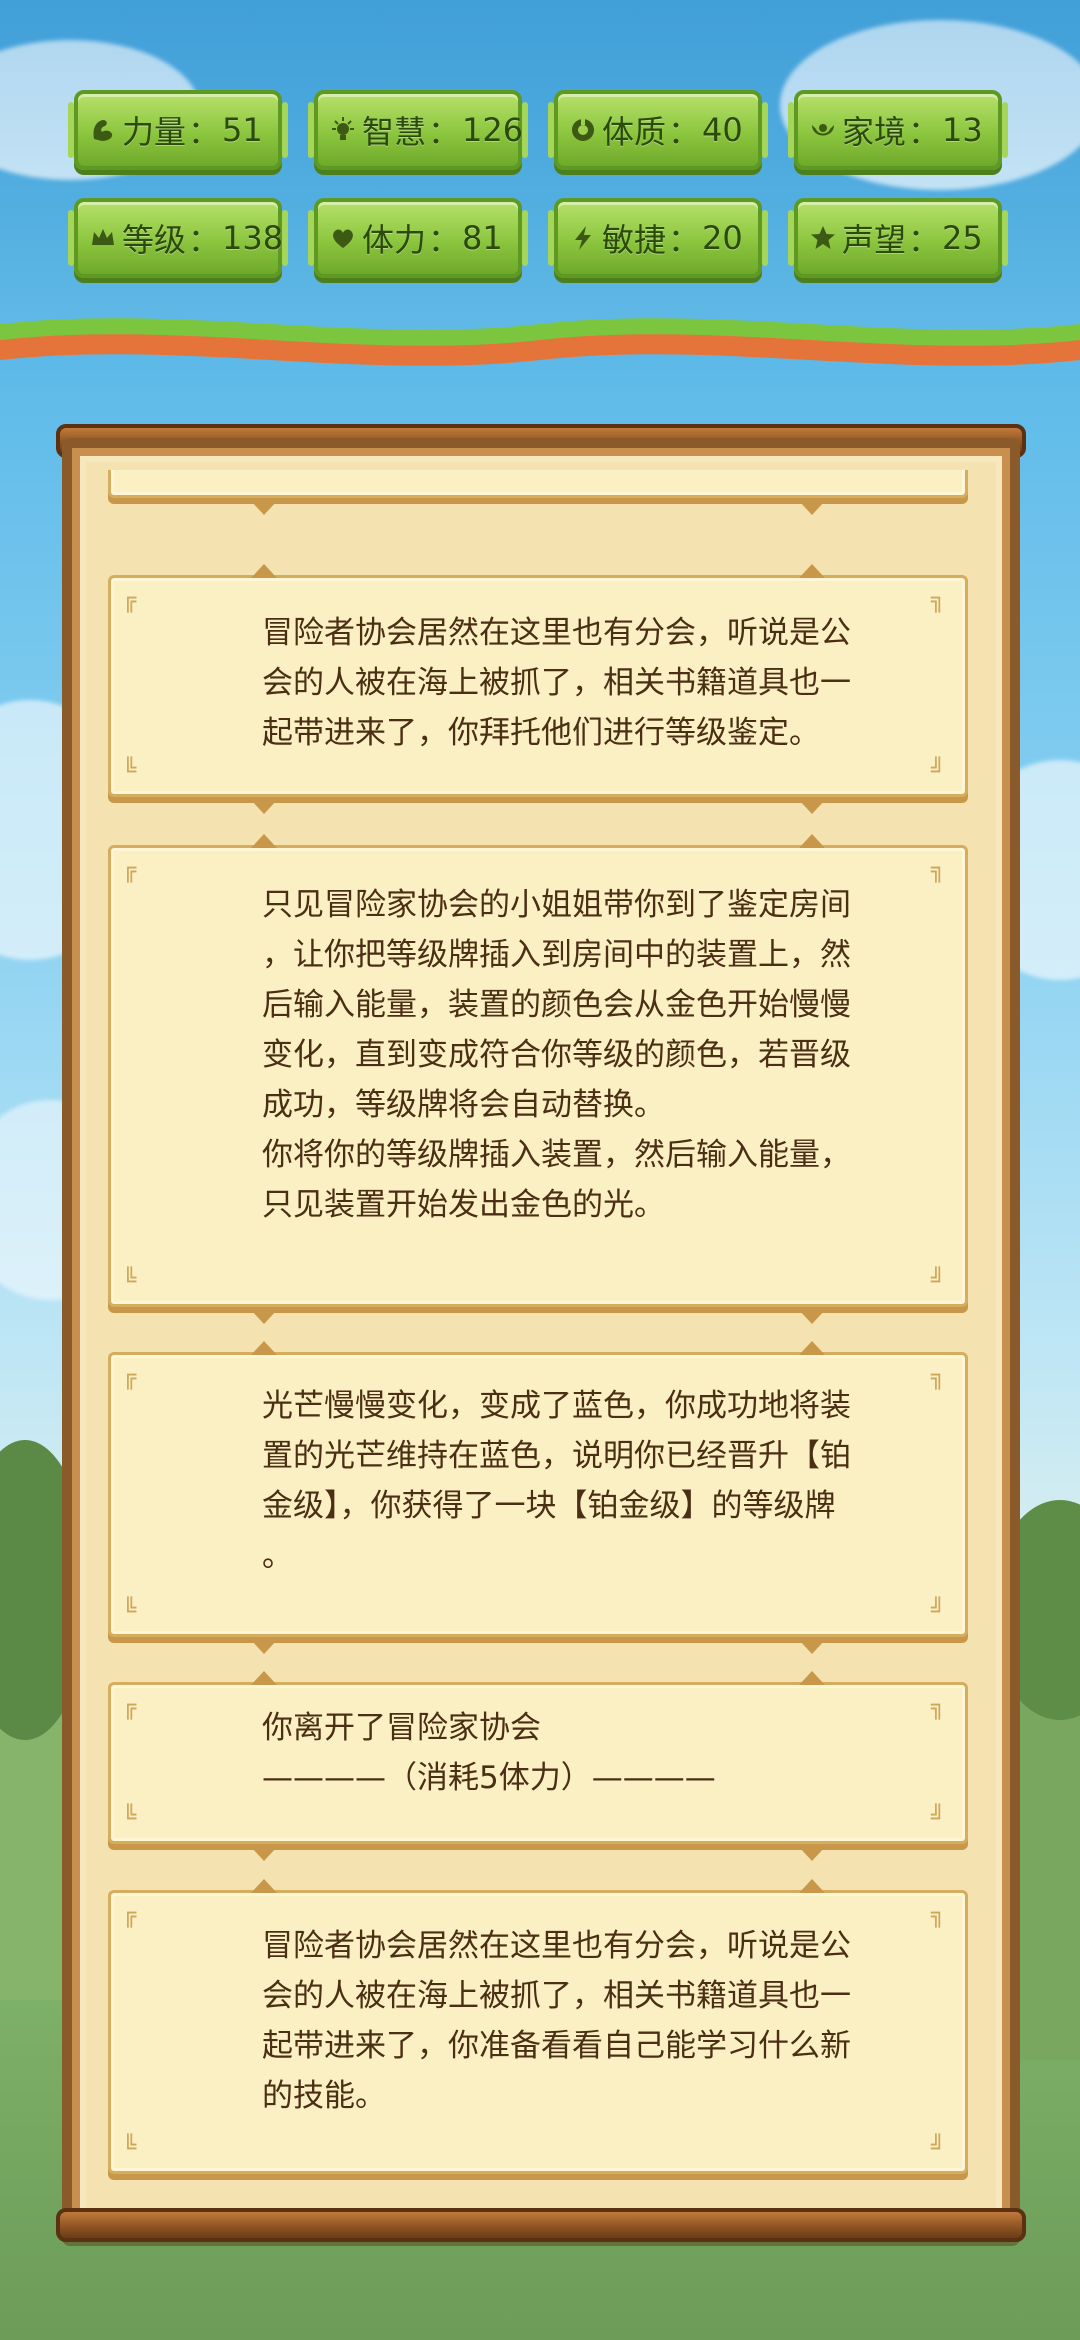 The width and height of the screenshot is (1080, 2340). Describe the element at coordinates (823, 130) in the screenshot. I see `family-icon` at that location.